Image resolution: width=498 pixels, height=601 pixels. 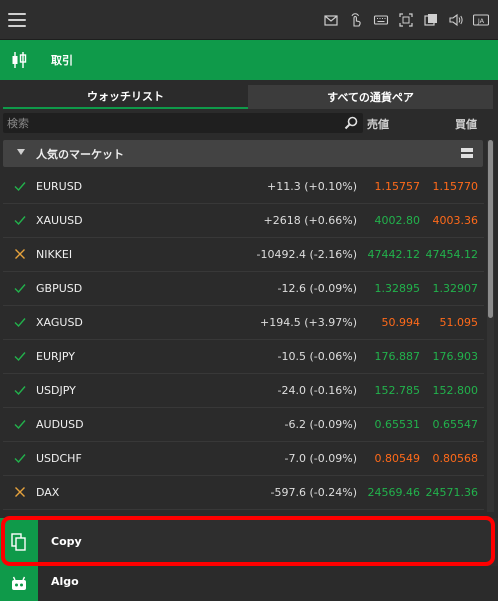 What do you see at coordinates (59, 288) in the screenshot?
I see `instrument-symbol: GBPUSD` at bounding box center [59, 288].